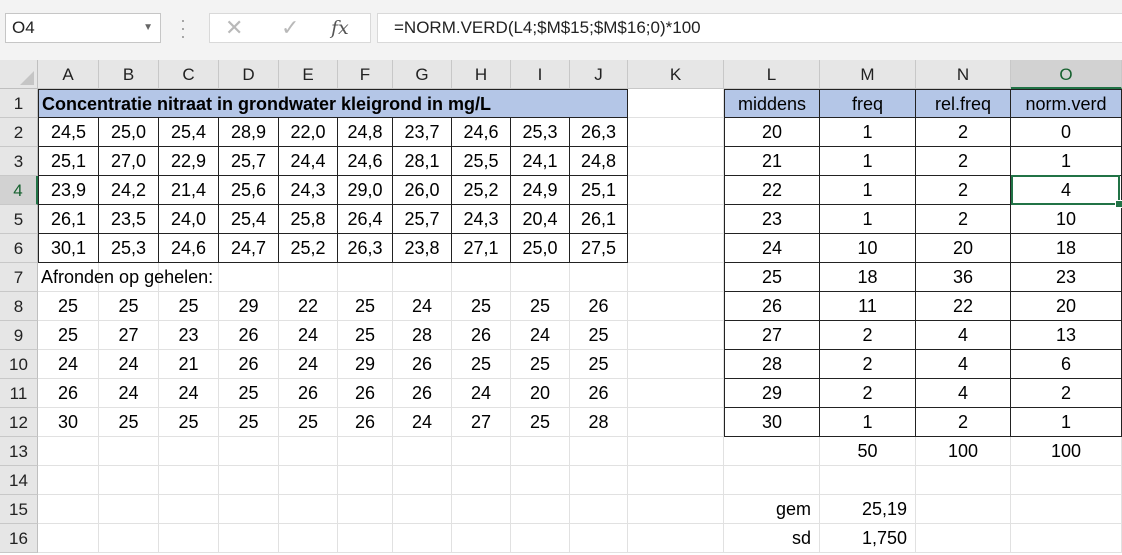 This screenshot has width=1122, height=555. I want to click on row-header-15: 15, so click(19, 509).